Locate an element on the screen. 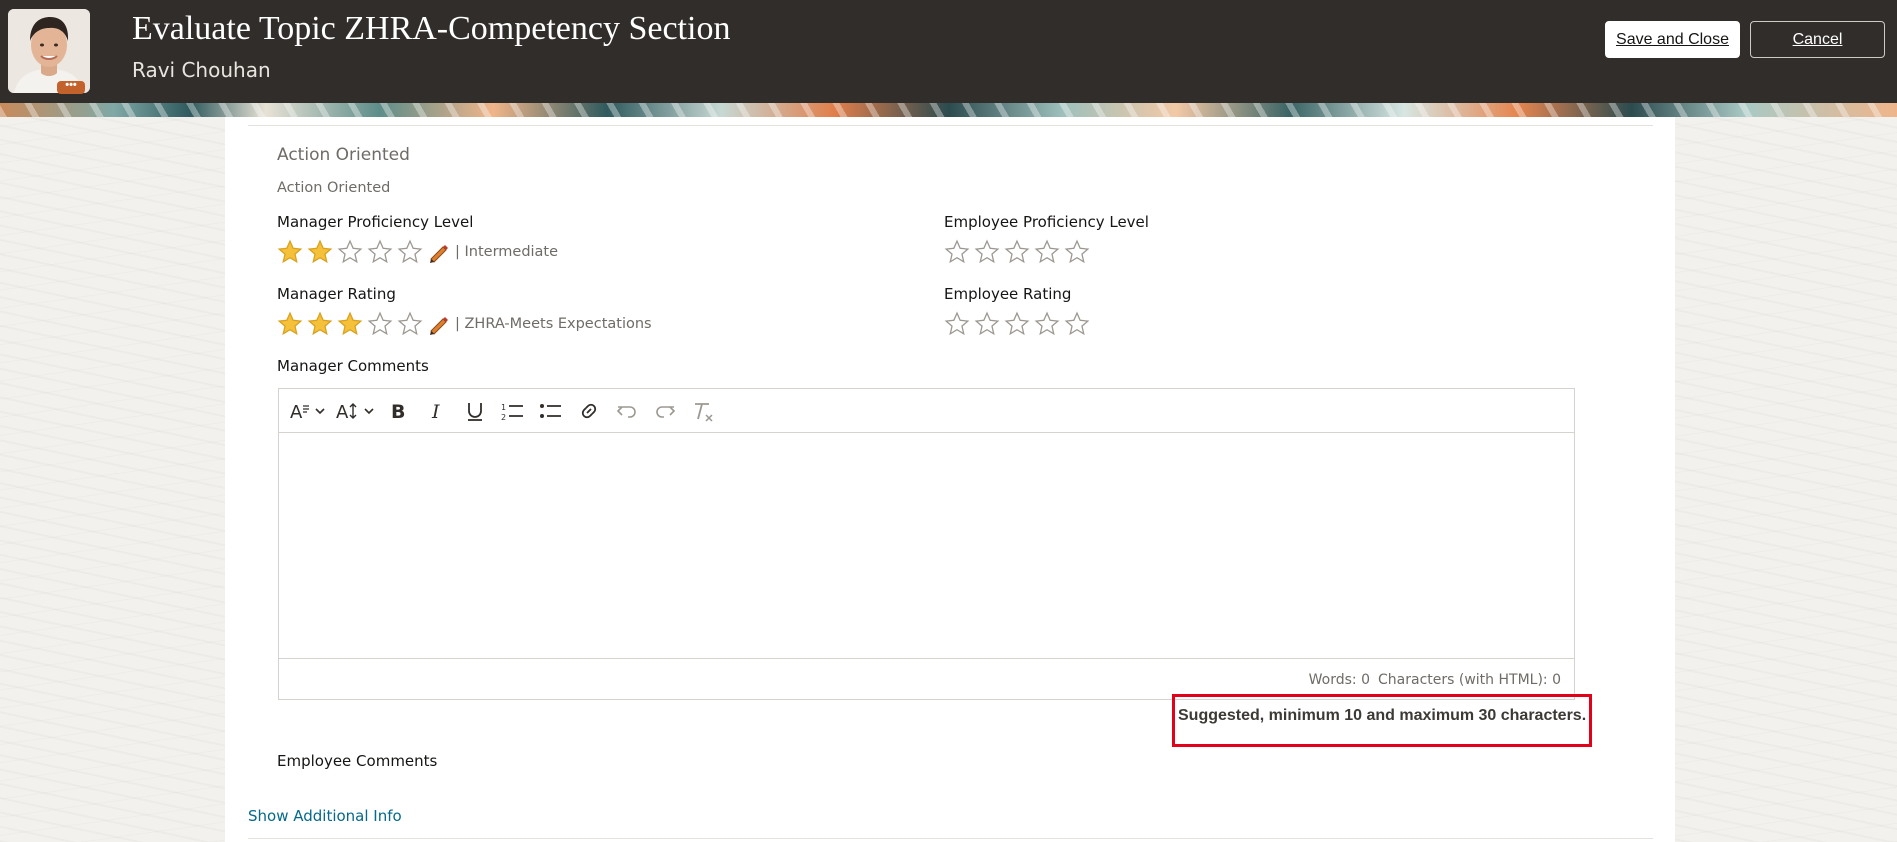 The height and width of the screenshot is (842, 1897). cancel-label: Cancel is located at coordinates (1817, 39).